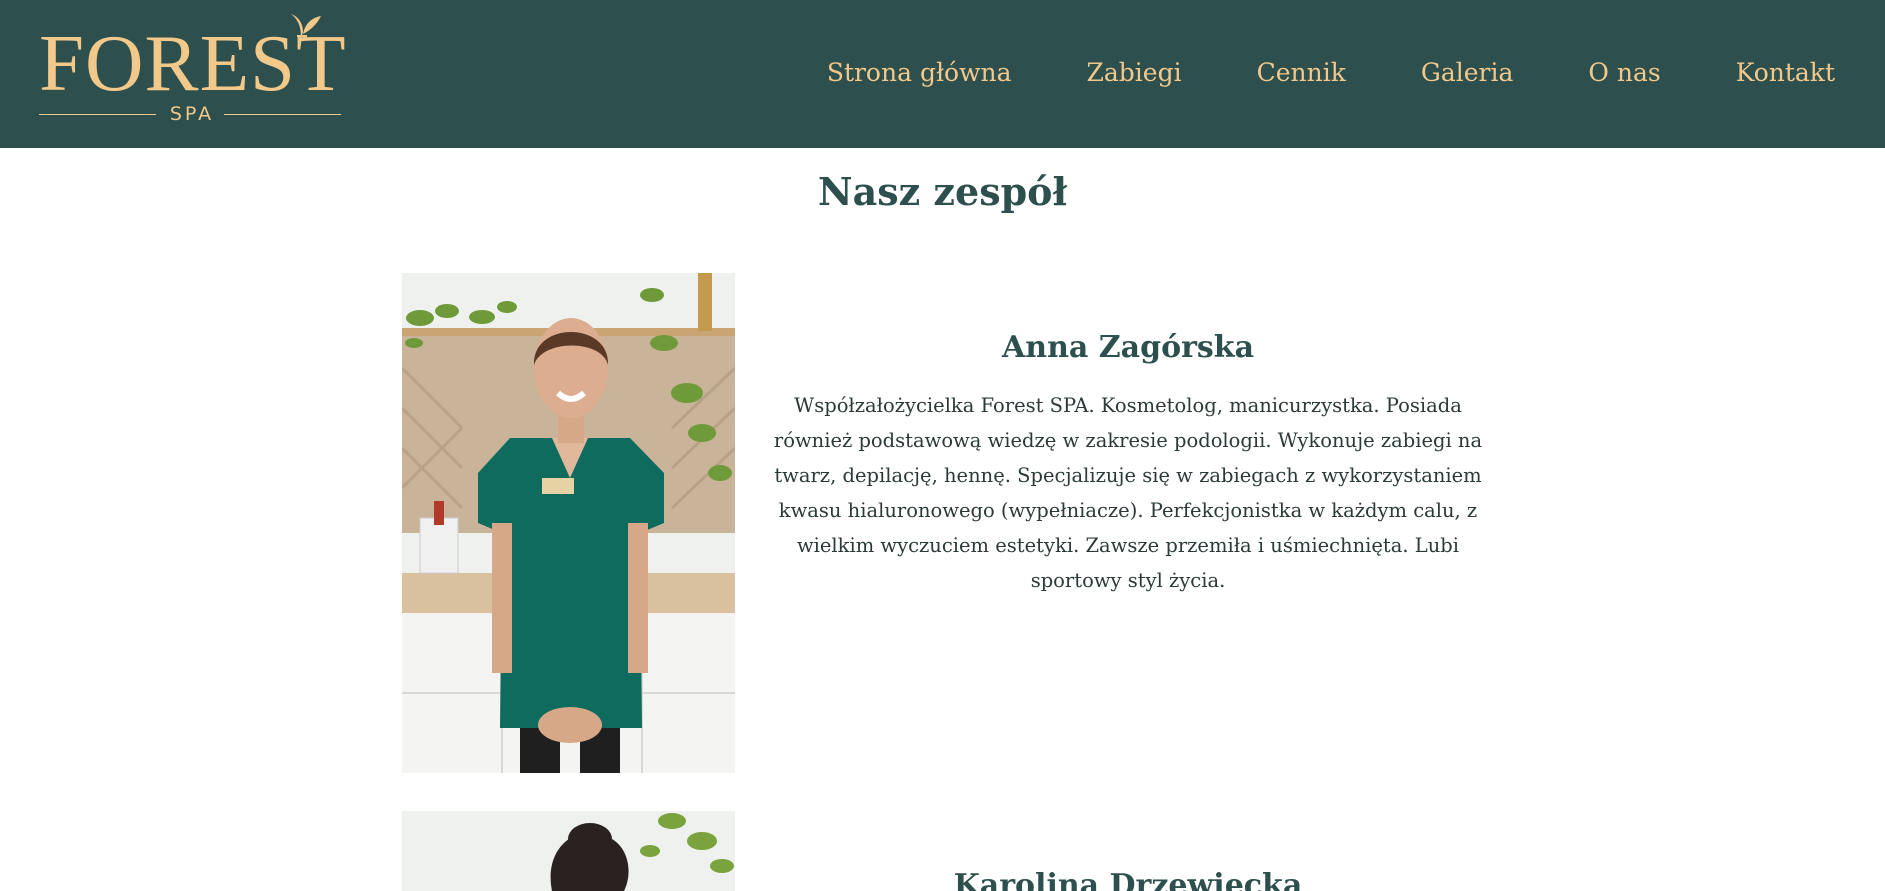 The height and width of the screenshot is (891, 1885). I want to click on logo: FOREST SPA, so click(193, 68).